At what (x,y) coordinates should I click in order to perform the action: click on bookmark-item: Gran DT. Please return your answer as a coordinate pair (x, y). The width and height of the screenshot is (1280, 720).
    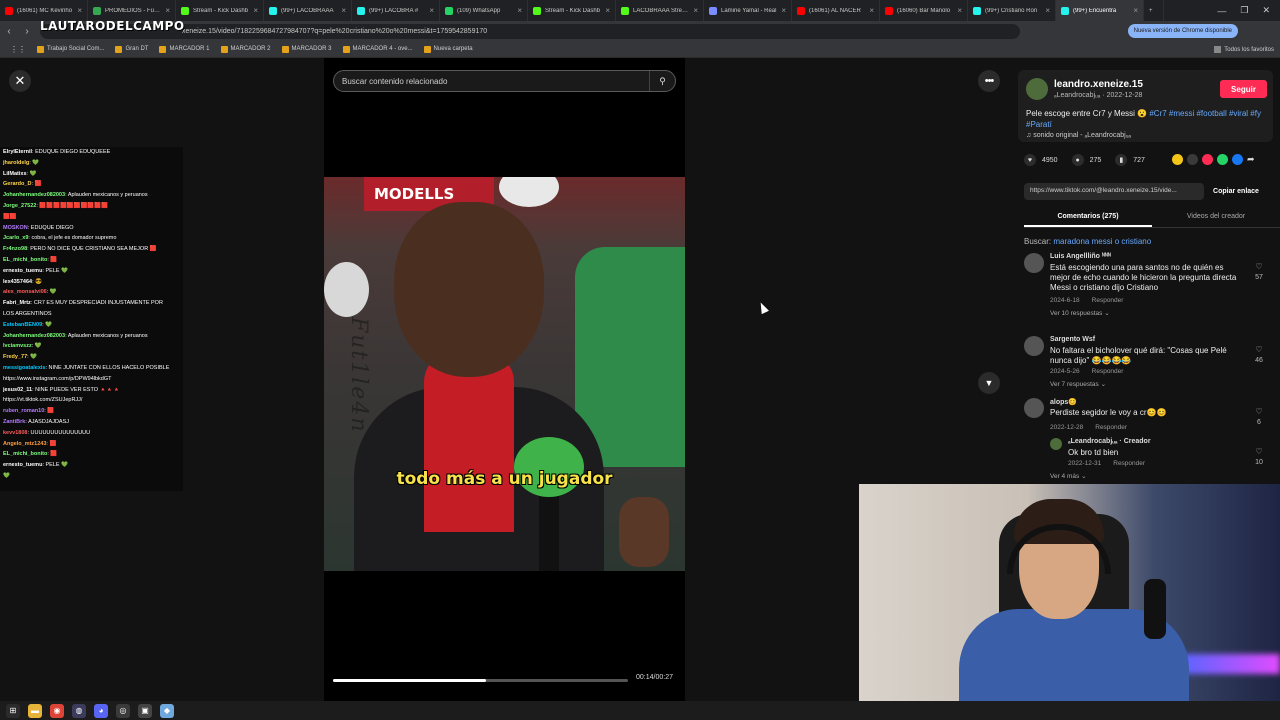
    Looking at the image, I should click on (131, 49).